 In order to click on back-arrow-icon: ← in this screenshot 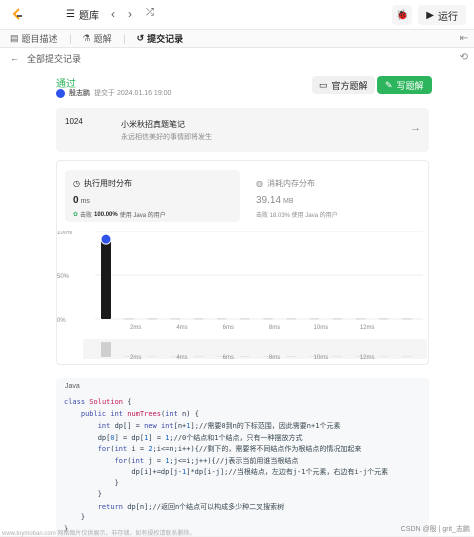, I will do `click(14, 58)`.